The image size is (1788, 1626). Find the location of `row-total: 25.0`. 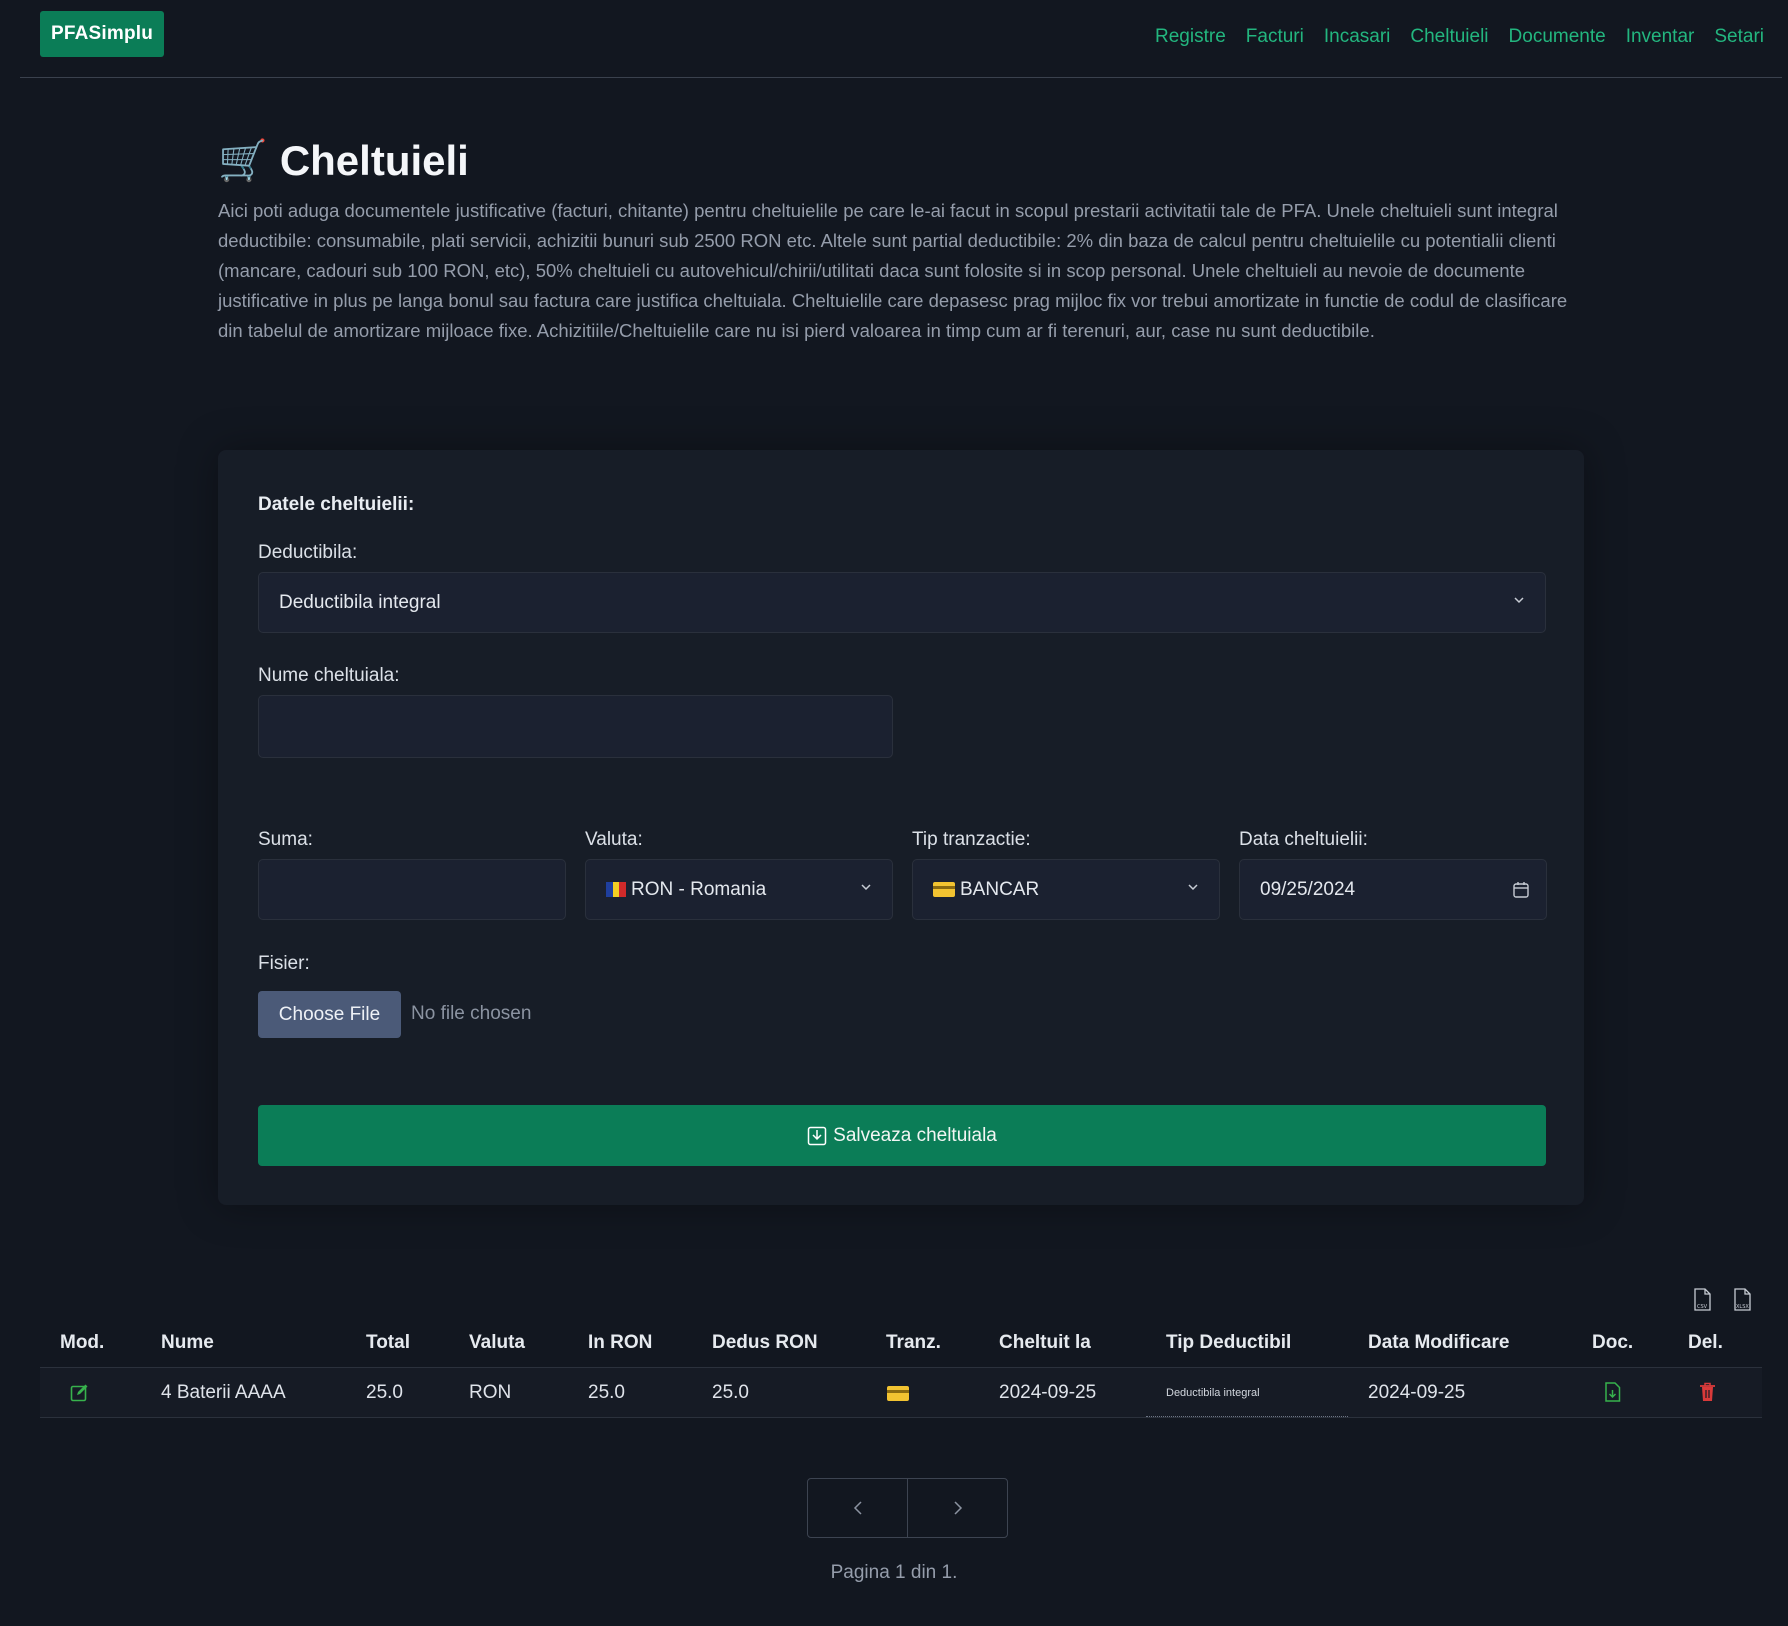

row-total: 25.0 is located at coordinates (384, 1392).